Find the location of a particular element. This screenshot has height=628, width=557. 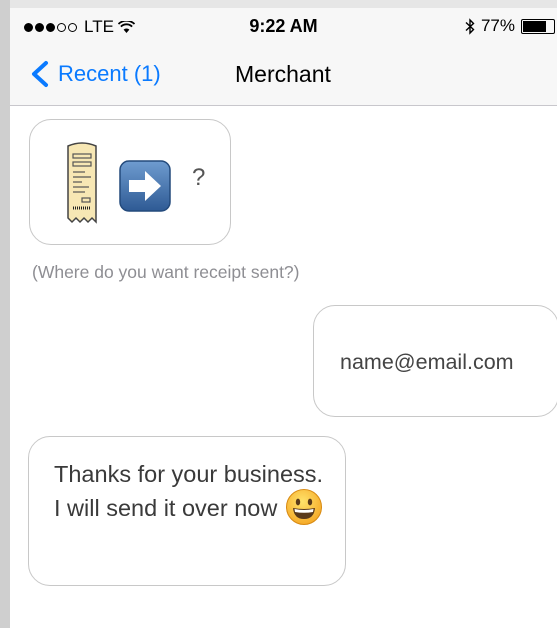

question-mark: ? is located at coordinates (199, 177).